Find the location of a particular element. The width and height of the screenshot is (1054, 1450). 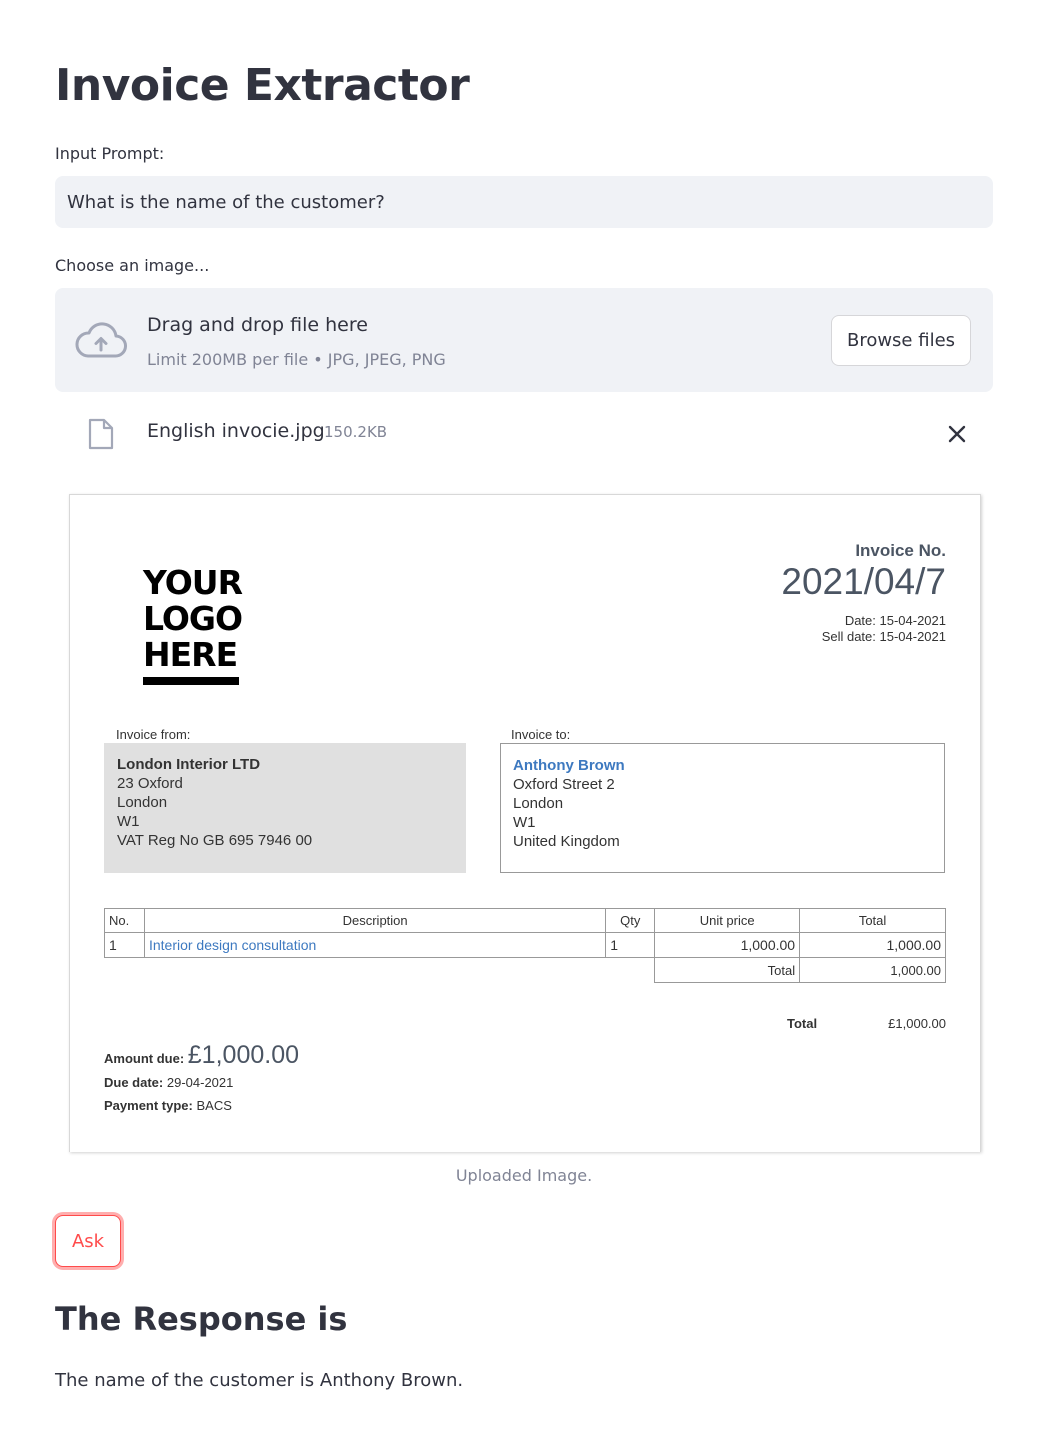

table-total-label: Total is located at coordinates (727, 970).